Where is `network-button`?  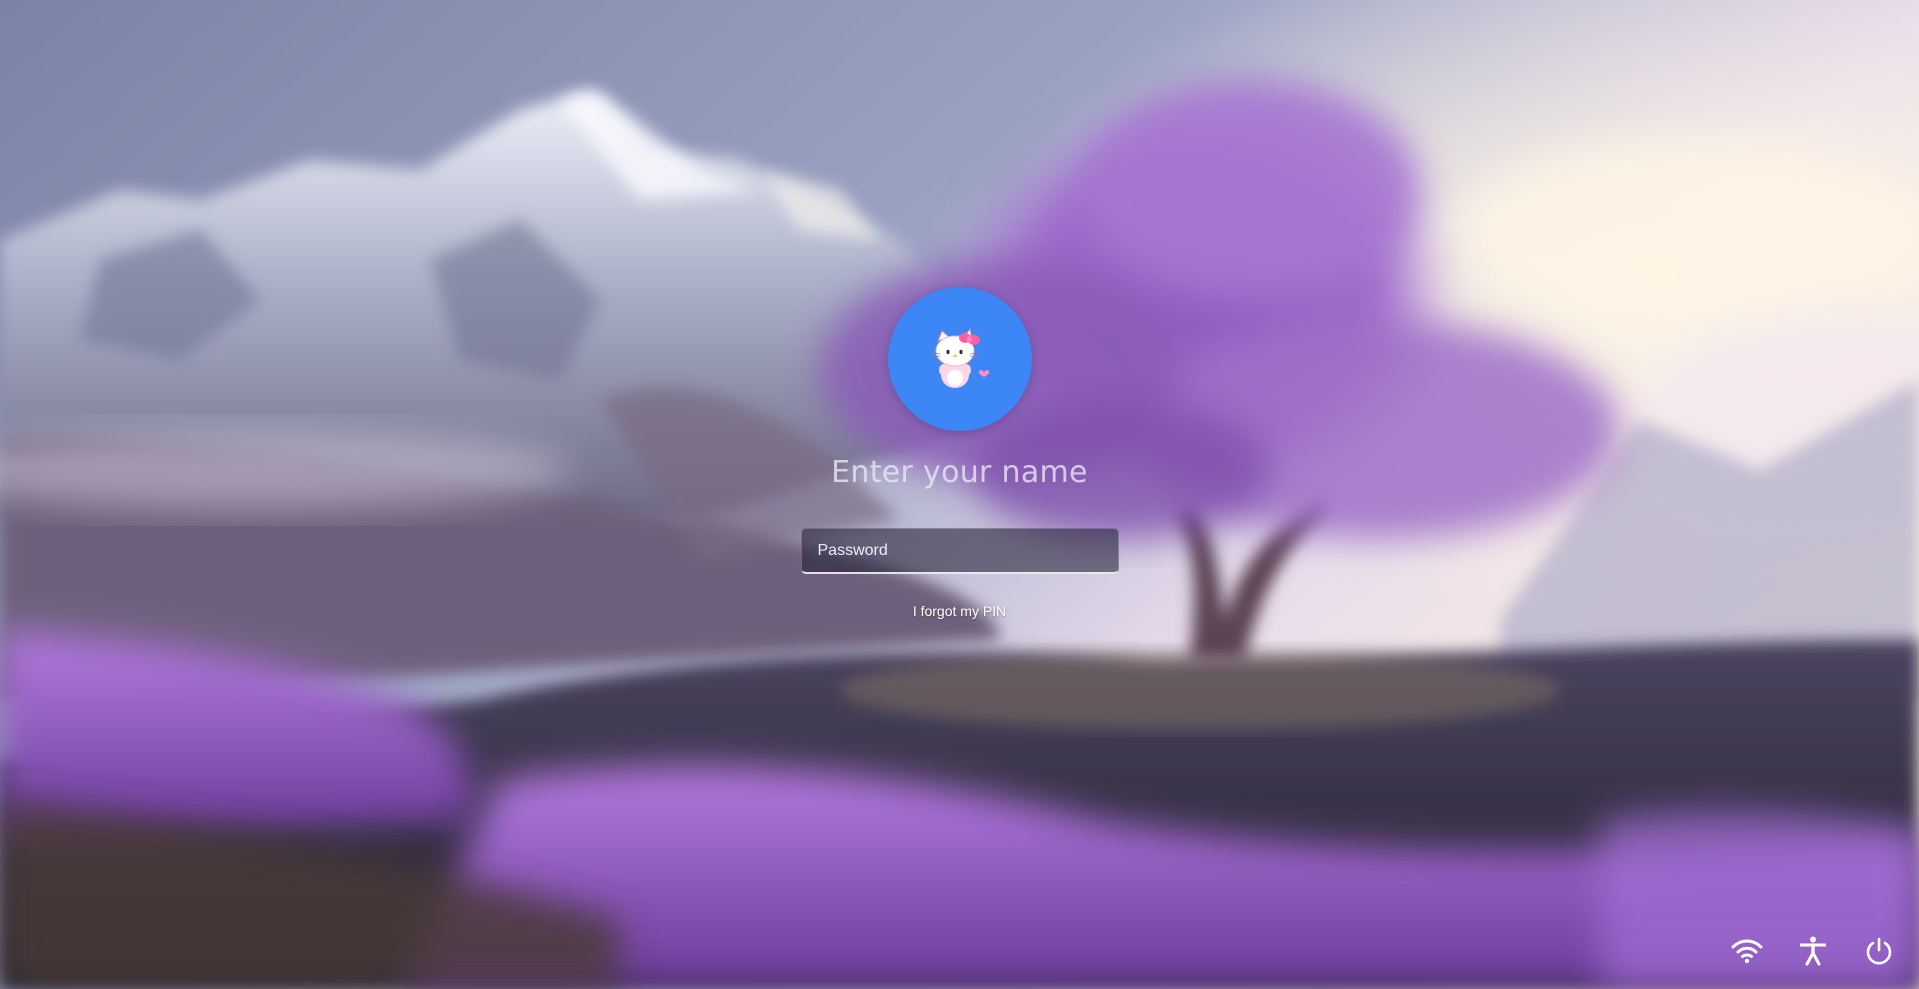 network-button is located at coordinates (1747, 951).